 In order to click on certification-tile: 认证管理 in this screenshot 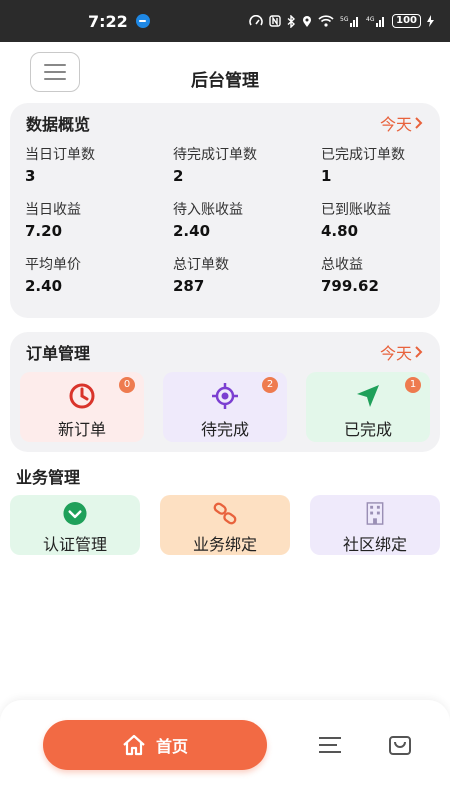, I will do `click(75, 525)`.